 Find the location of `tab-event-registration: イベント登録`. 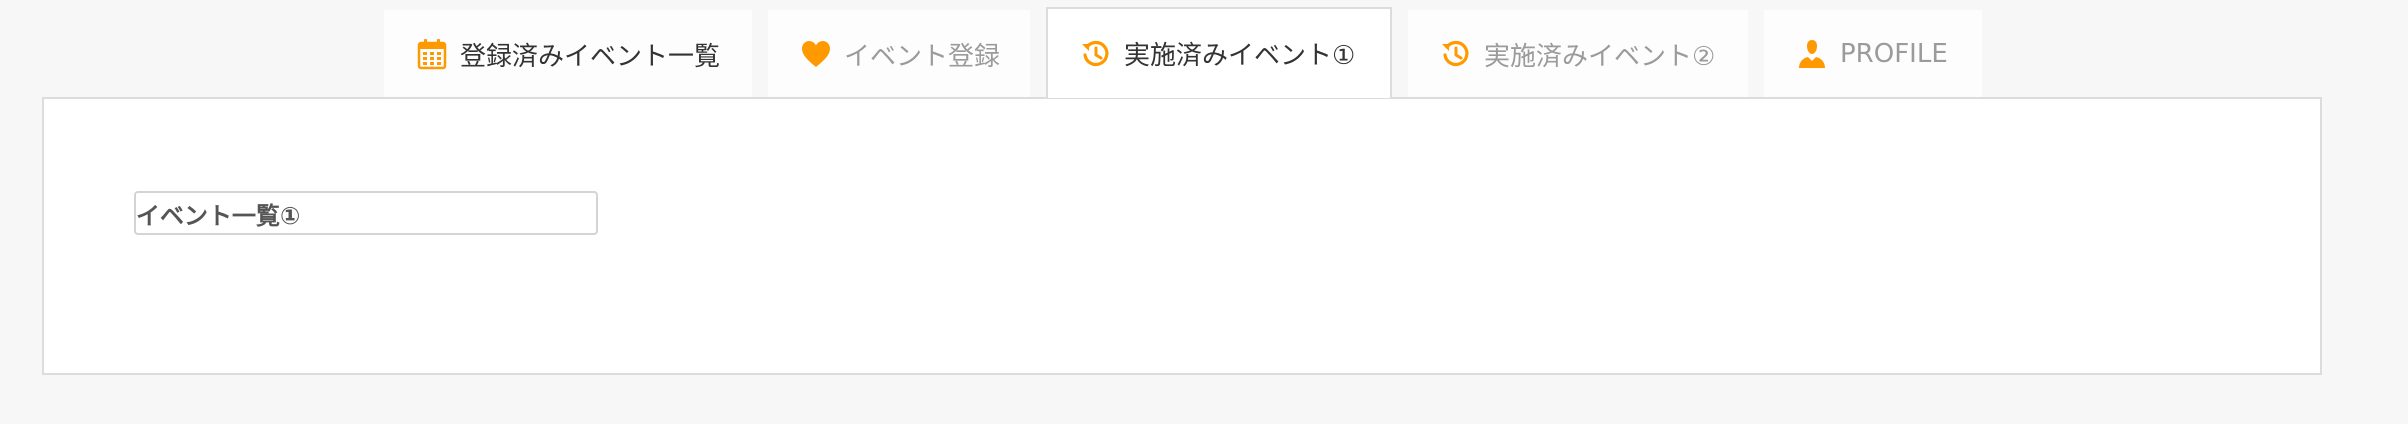

tab-event-registration: イベント登録 is located at coordinates (899, 54).